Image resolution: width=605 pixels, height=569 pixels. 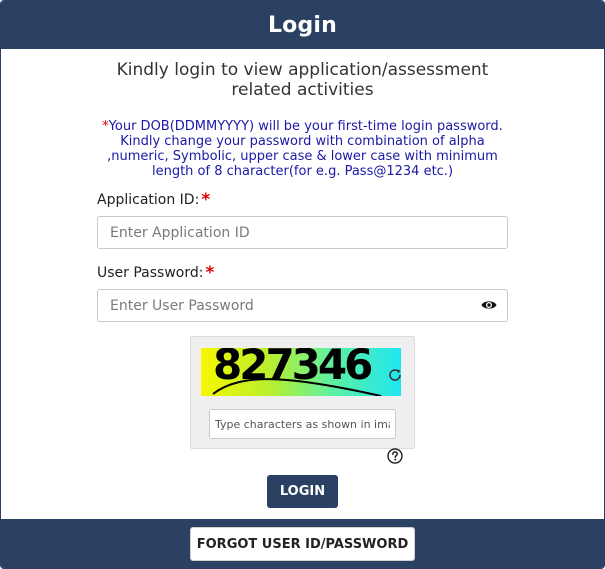 I want to click on login-footer: FORGOT USER ID/PASSWORD, so click(x=302, y=543).